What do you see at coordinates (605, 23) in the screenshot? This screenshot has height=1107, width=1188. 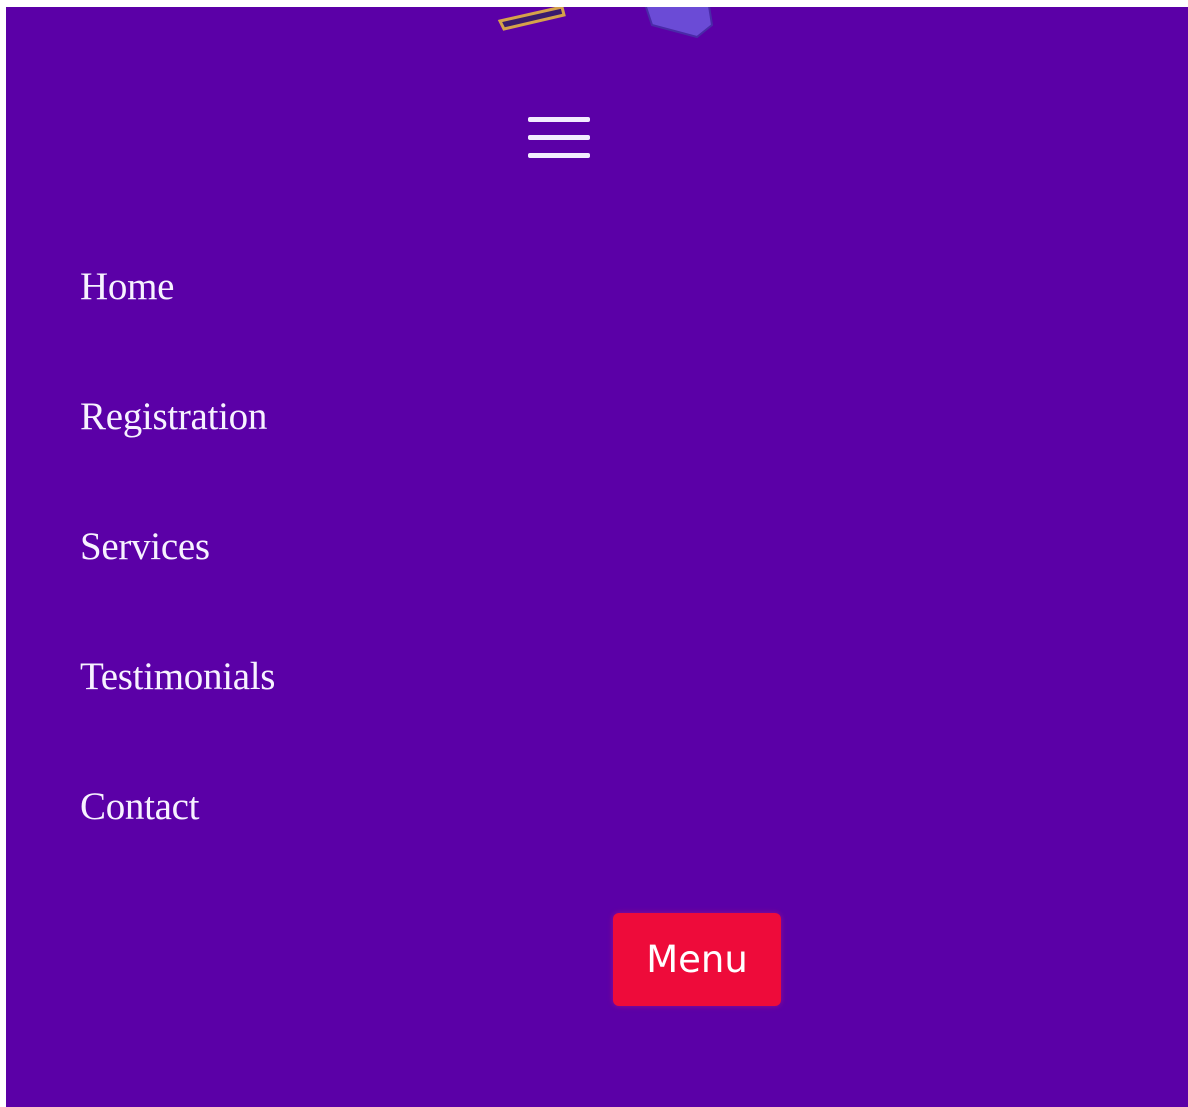 I see `logo-icon` at bounding box center [605, 23].